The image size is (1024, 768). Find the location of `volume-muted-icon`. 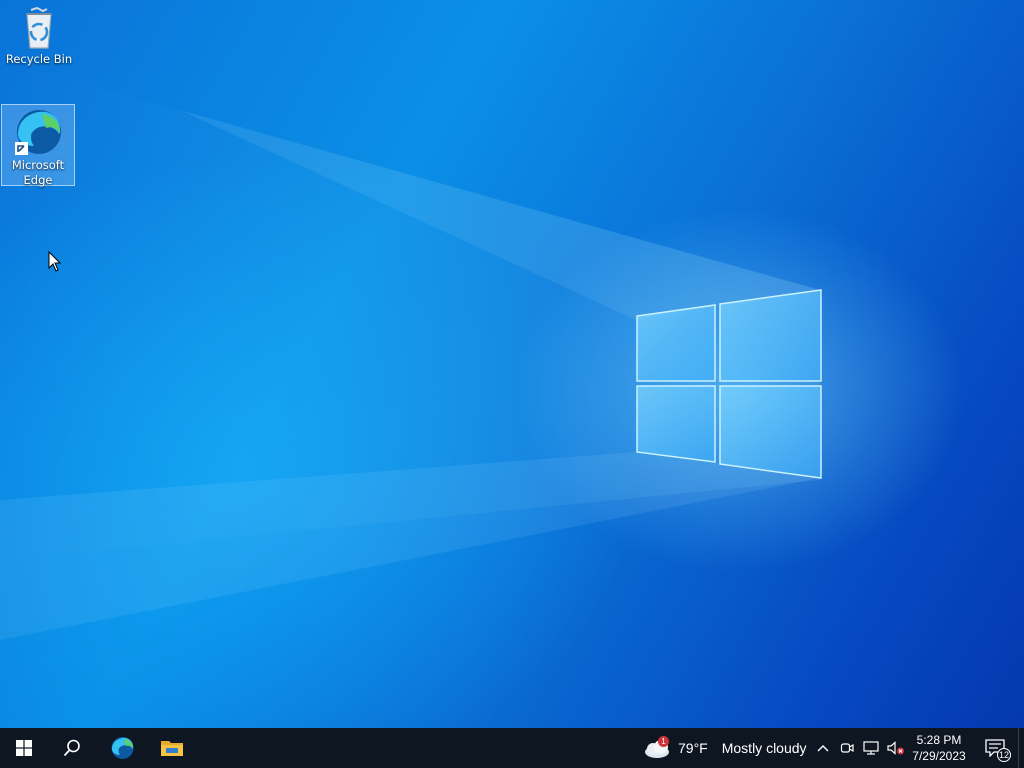

volume-muted-icon is located at coordinates (895, 748).